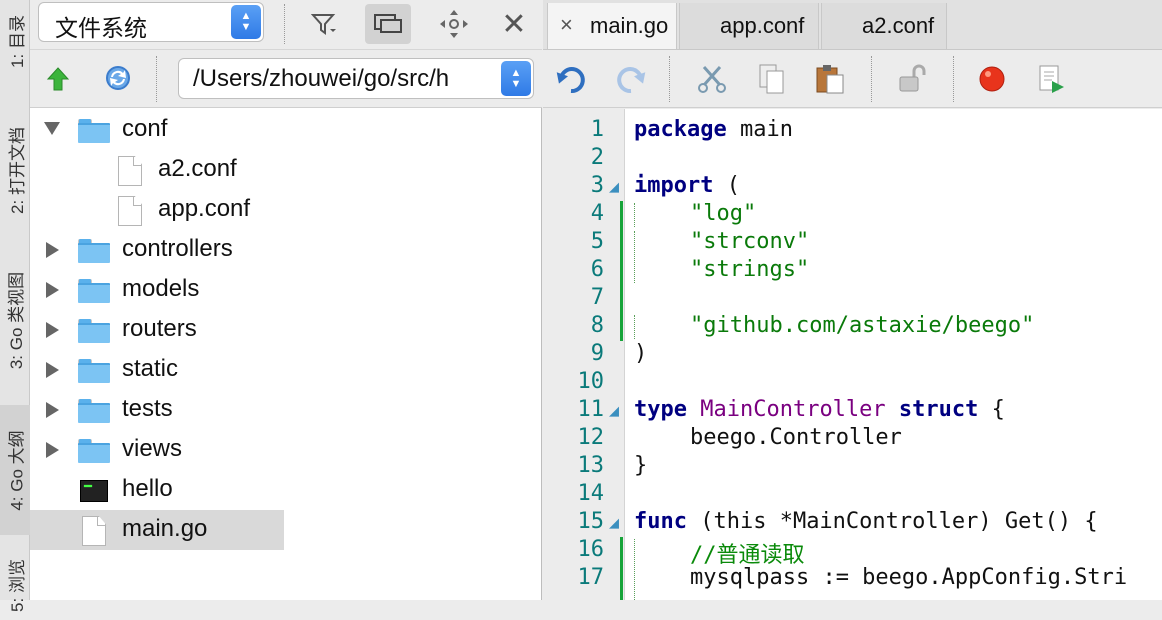  I want to click on code-line-12: beego.Controller, so click(796, 437).